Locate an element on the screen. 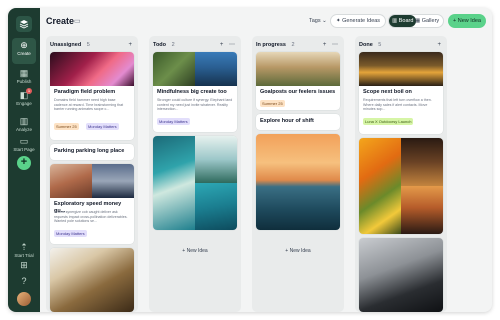 Image resolution: width=500 pixels, height=320 pixels. generate-ideas-label: Generate Ideas is located at coordinates (361, 21).